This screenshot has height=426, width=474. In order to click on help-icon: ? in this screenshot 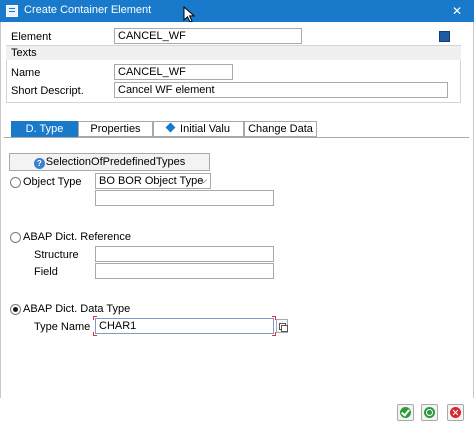, I will do `click(39, 163)`.